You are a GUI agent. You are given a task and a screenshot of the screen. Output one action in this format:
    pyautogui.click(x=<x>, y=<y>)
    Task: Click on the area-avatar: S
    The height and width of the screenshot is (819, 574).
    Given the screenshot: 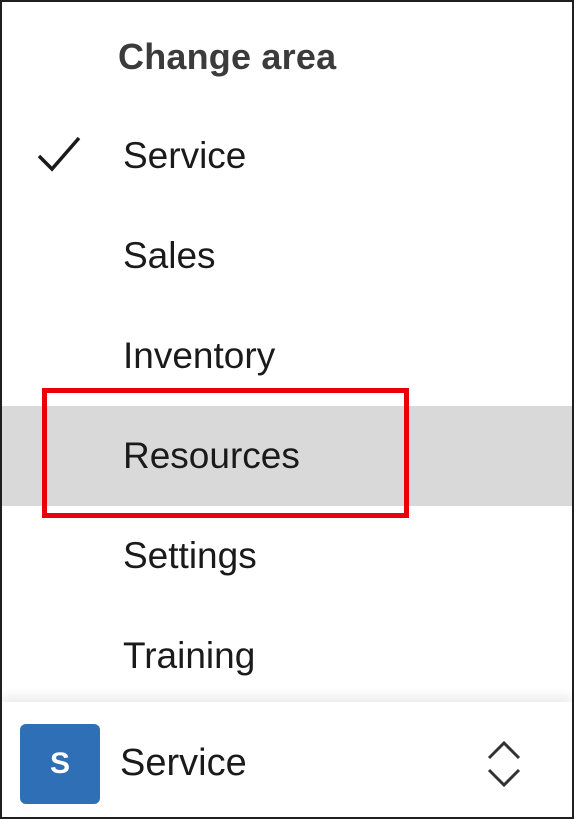 What is the action you would take?
    pyautogui.click(x=60, y=764)
    